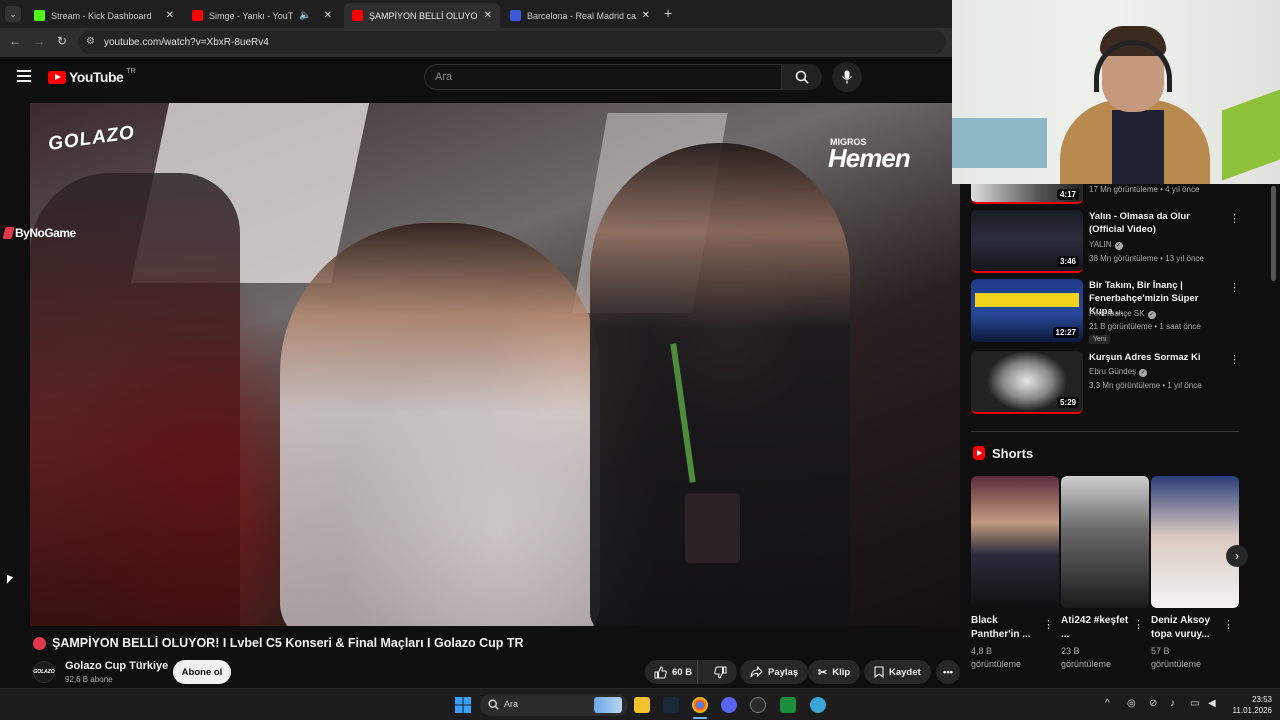 This screenshot has height=720, width=1280. I want to click on streamer-shirt, so click(1138, 147).